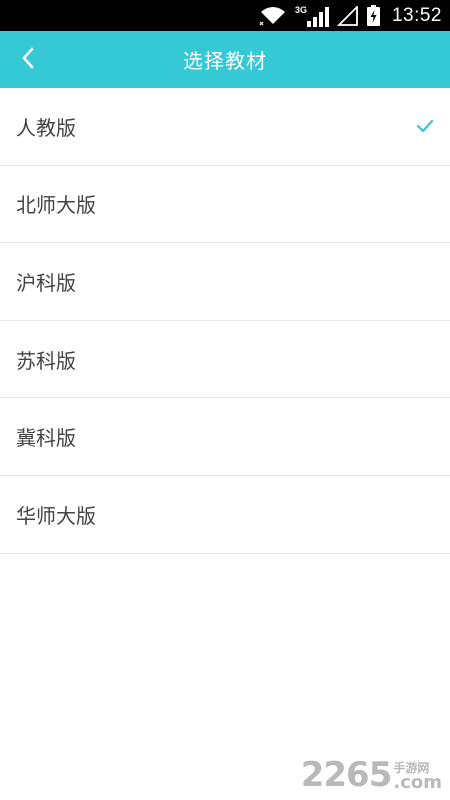 This screenshot has height=800, width=450. What do you see at coordinates (225, 437) in the screenshot?
I see `textbook-item-jike: 冀科版` at bounding box center [225, 437].